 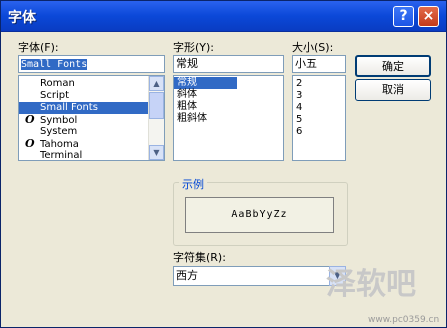 I want to click on style-label: 字形(Y):, so click(x=194, y=47).